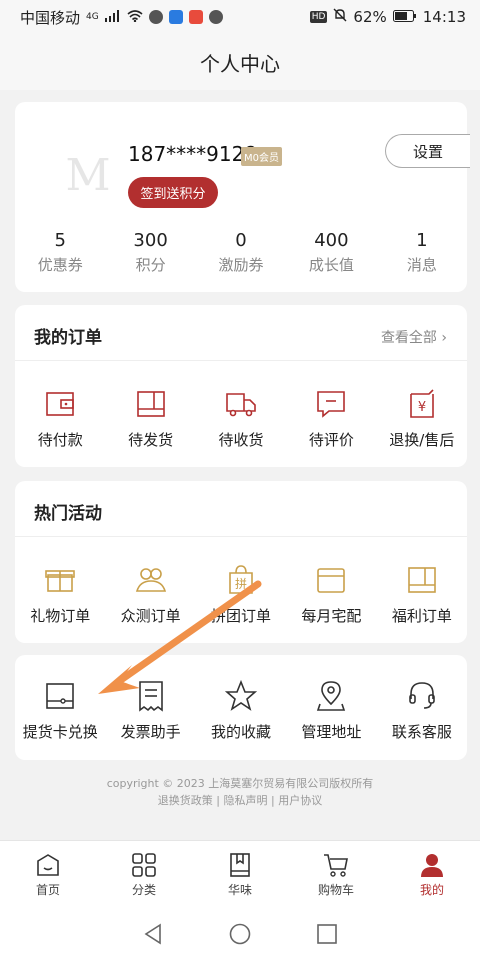 This screenshot has width=480, height=960. Describe the element at coordinates (153, 934) in the screenshot. I see `back-icon` at that location.